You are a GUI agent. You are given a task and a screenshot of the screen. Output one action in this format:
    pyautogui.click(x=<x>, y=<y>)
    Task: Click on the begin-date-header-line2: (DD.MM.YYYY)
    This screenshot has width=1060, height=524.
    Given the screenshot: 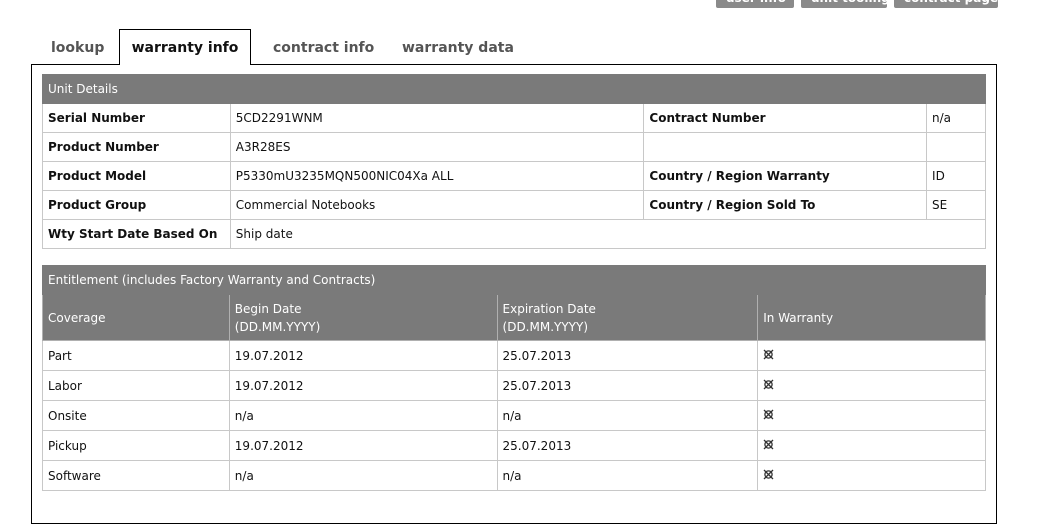 What is the action you would take?
    pyautogui.click(x=277, y=326)
    